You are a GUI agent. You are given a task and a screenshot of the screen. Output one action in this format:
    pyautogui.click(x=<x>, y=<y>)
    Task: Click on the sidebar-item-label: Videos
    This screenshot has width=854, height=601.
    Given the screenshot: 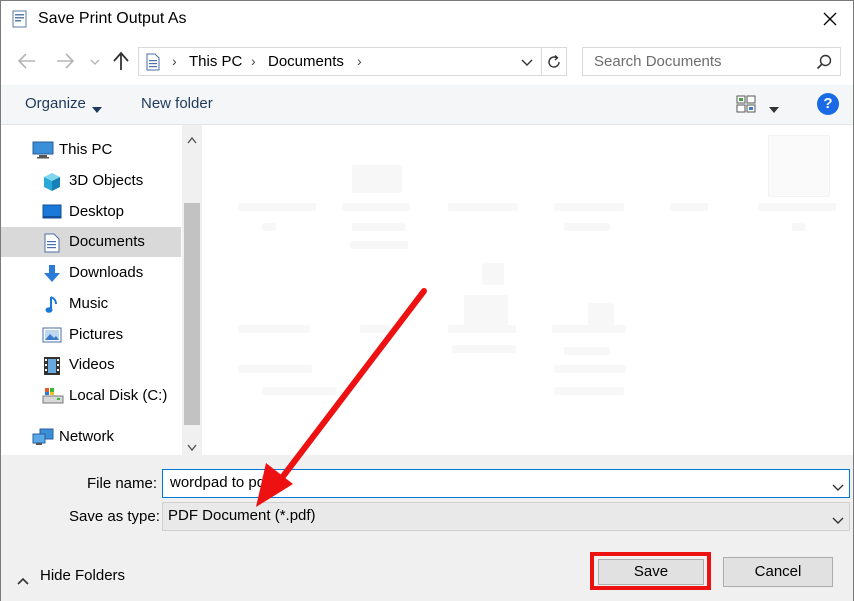 What is the action you would take?
    pyautogui.click(x=92, y=364)
    